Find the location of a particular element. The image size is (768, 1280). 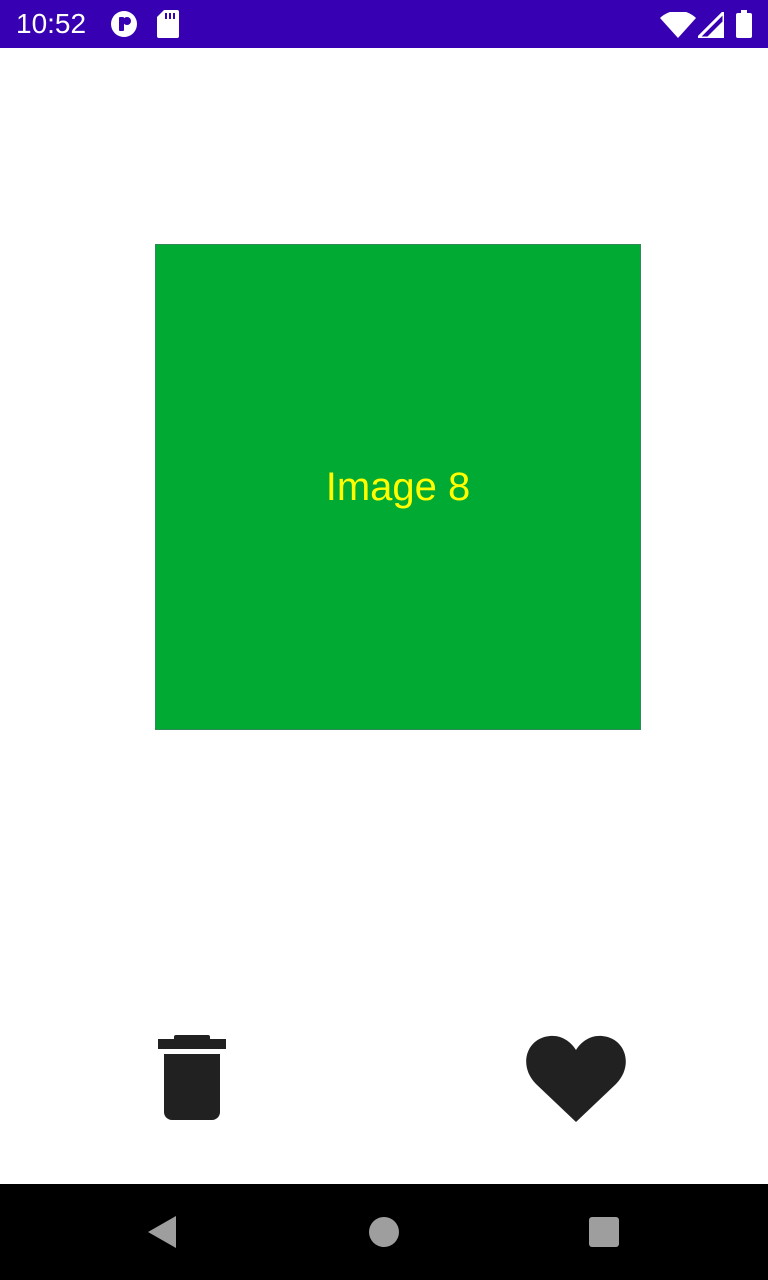

recents-button is located at coordinates (604, 1232).